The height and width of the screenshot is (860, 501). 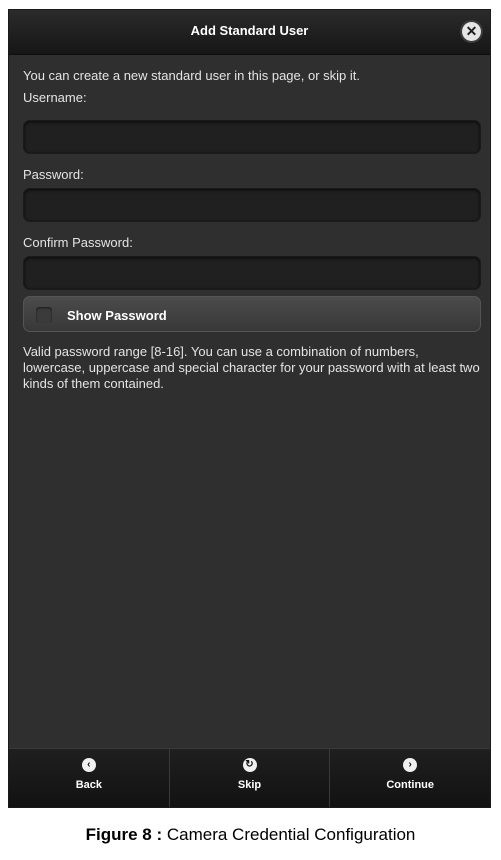 What do you see at coordinates (410, 778) in the screenshot?
I see `continue-button: › Continue` at bounding box center [410, 778].